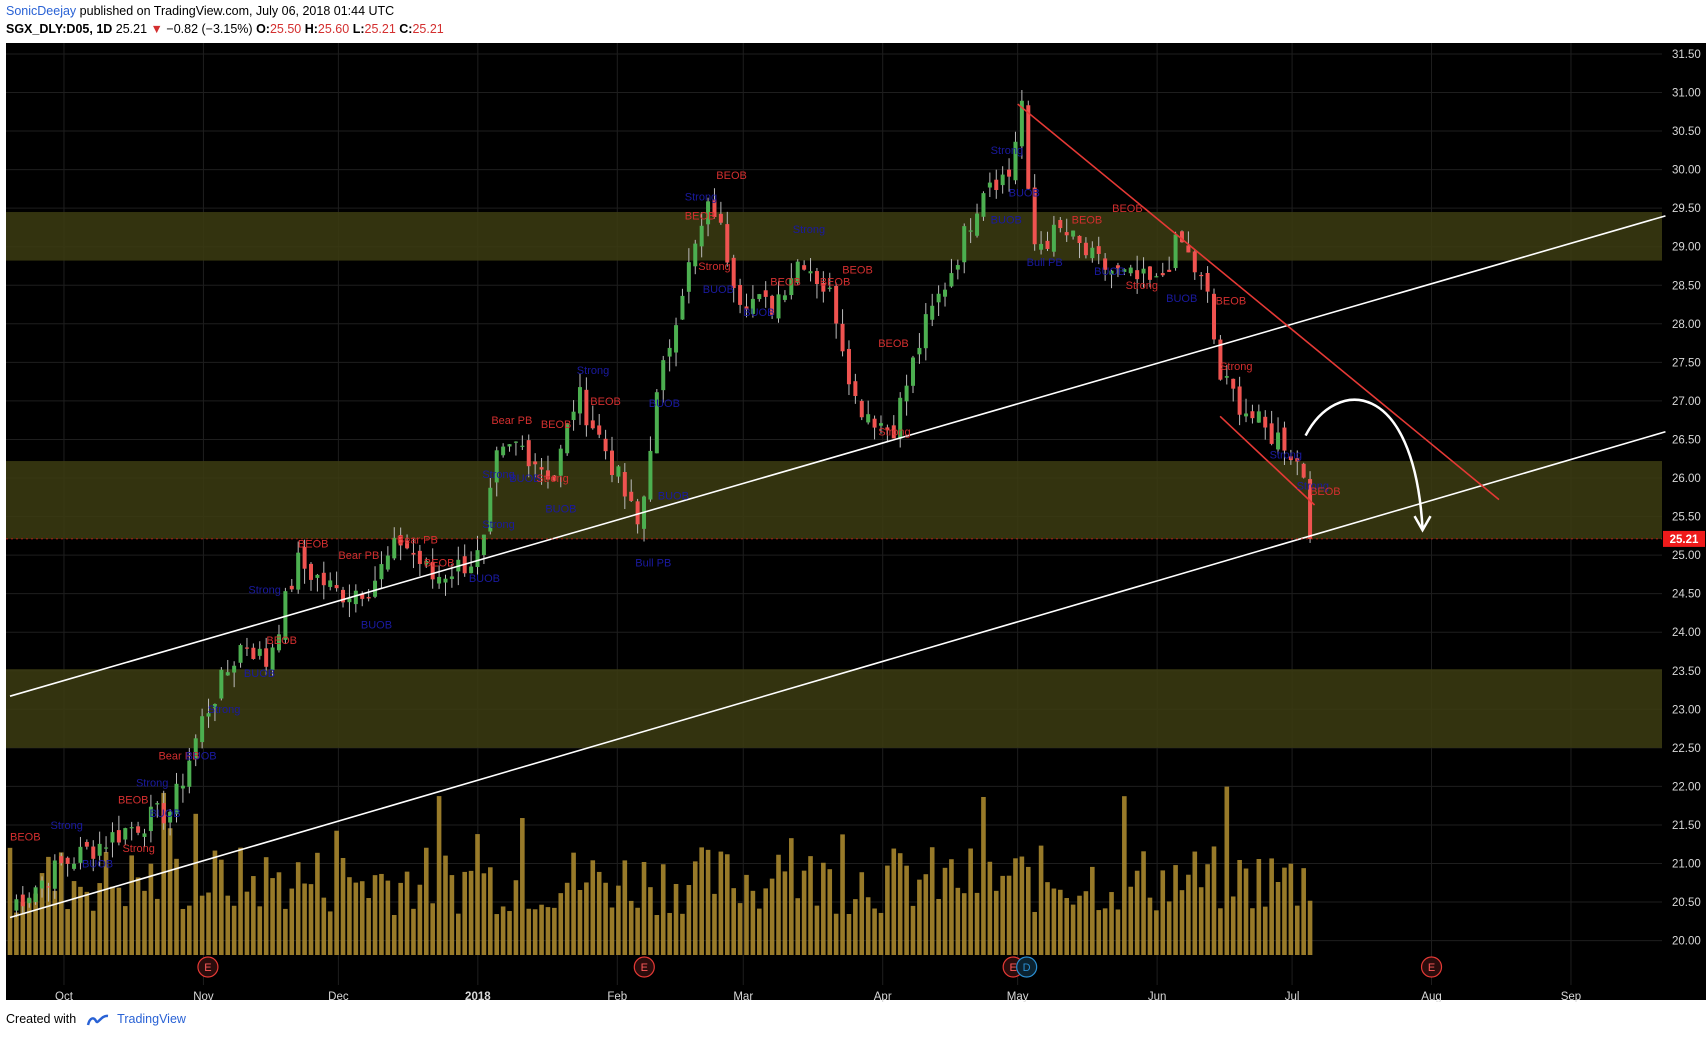  What do you see at coordinates (151, 1019) in the screenshot?
I see `tradingview-link: TradingView` at bounding box center [151, 1019].